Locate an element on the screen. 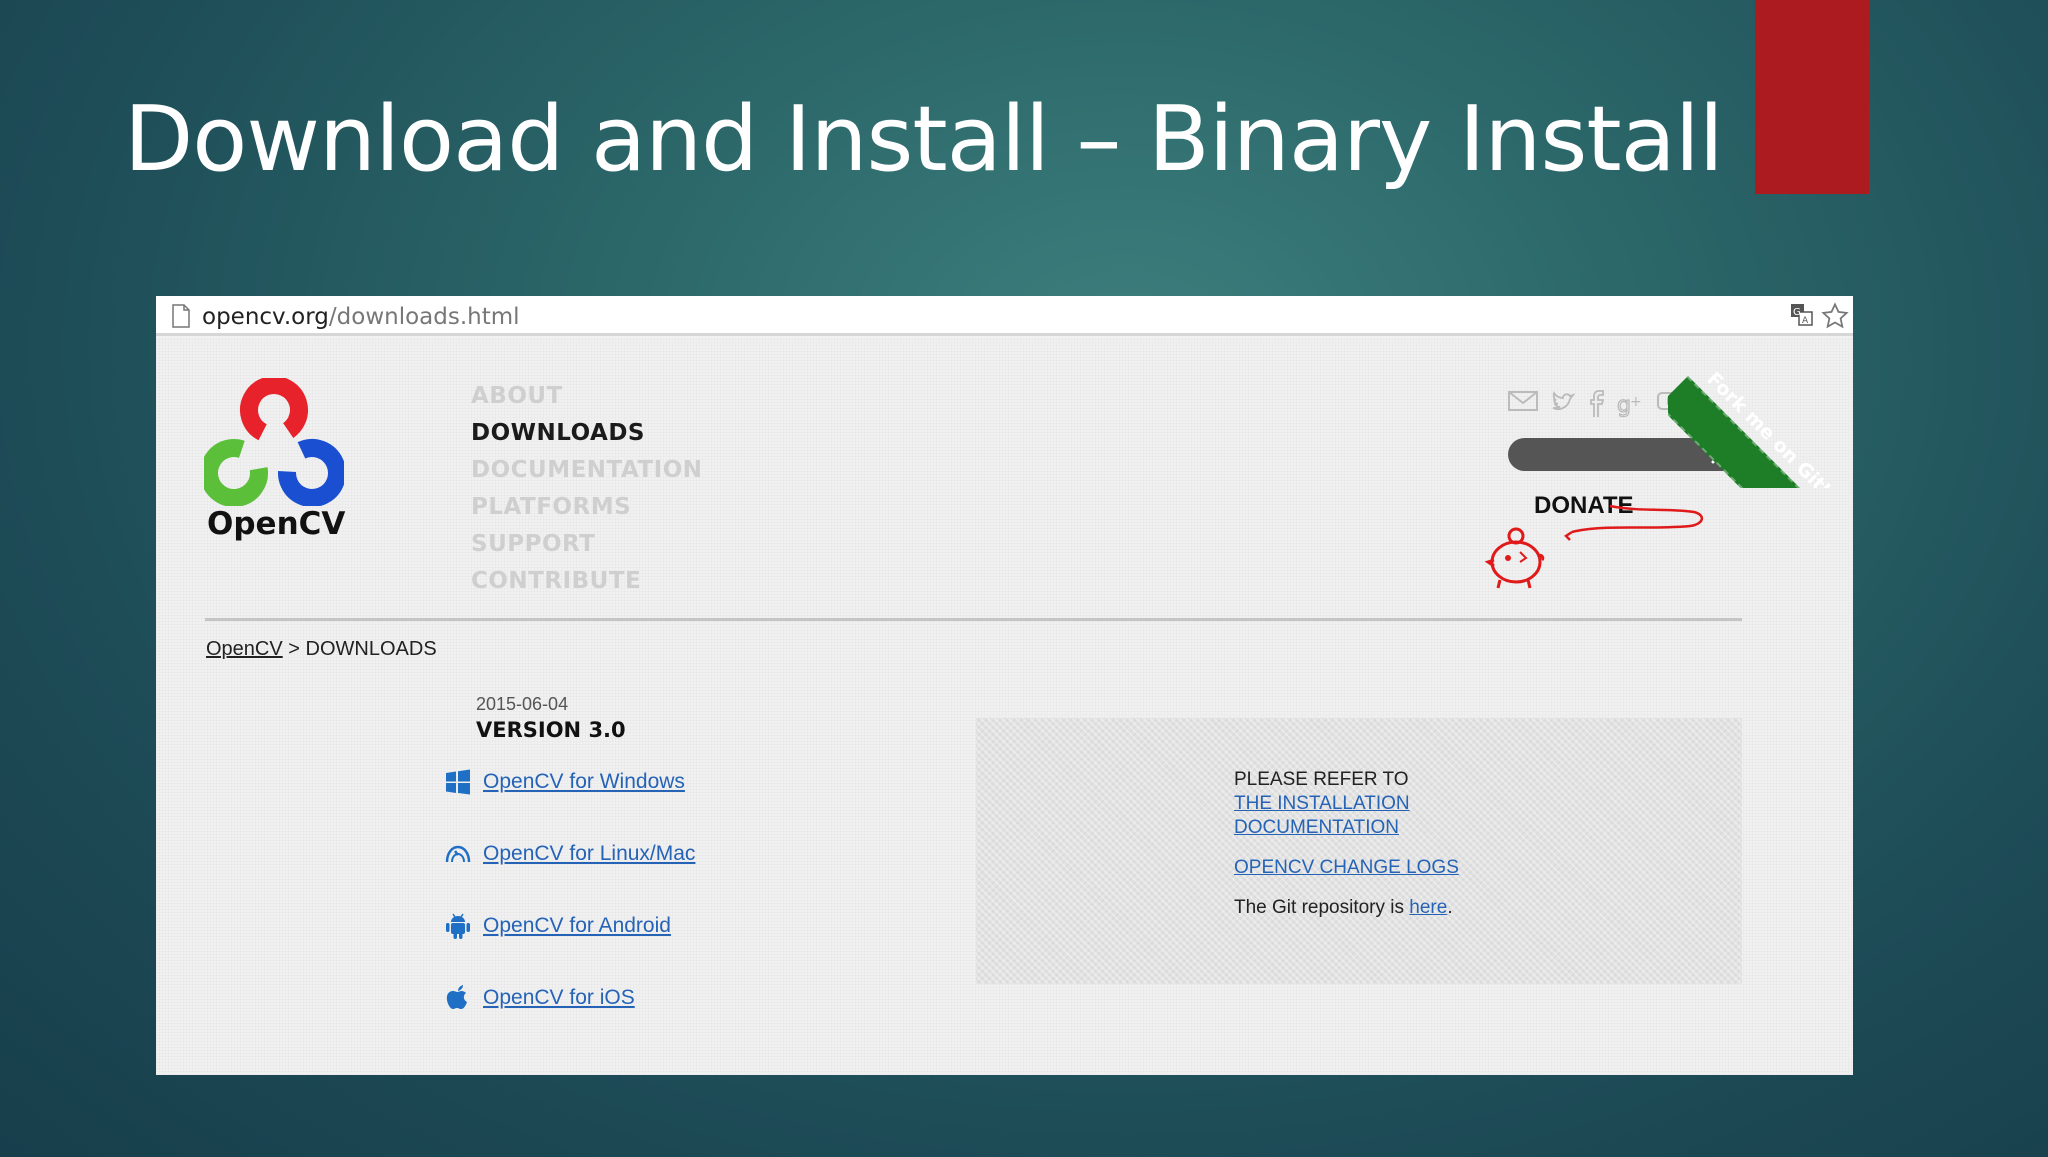 The width and height of the screenshot is (2048, 1157). svg-text: g is located at coordinates (1624, 405).